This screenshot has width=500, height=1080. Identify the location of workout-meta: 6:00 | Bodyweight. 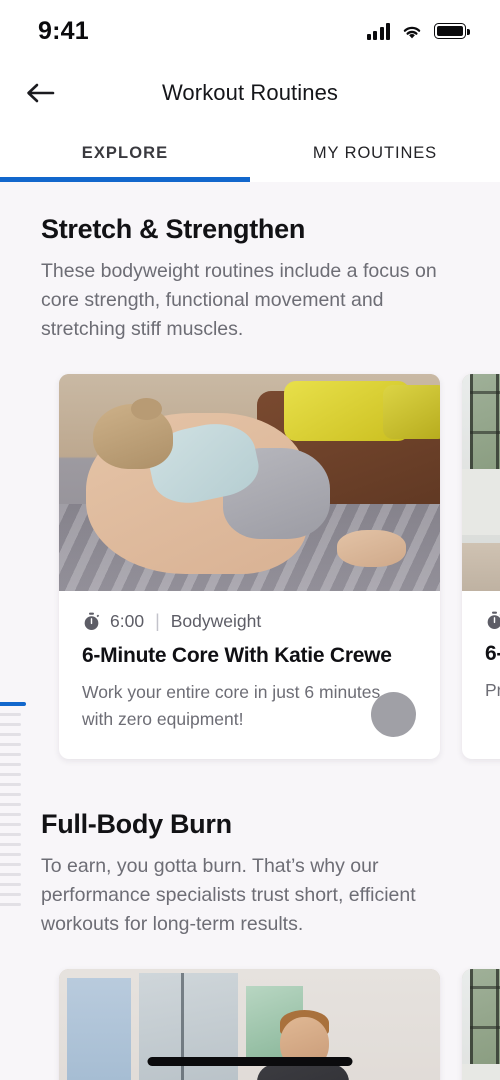
(249, 621).